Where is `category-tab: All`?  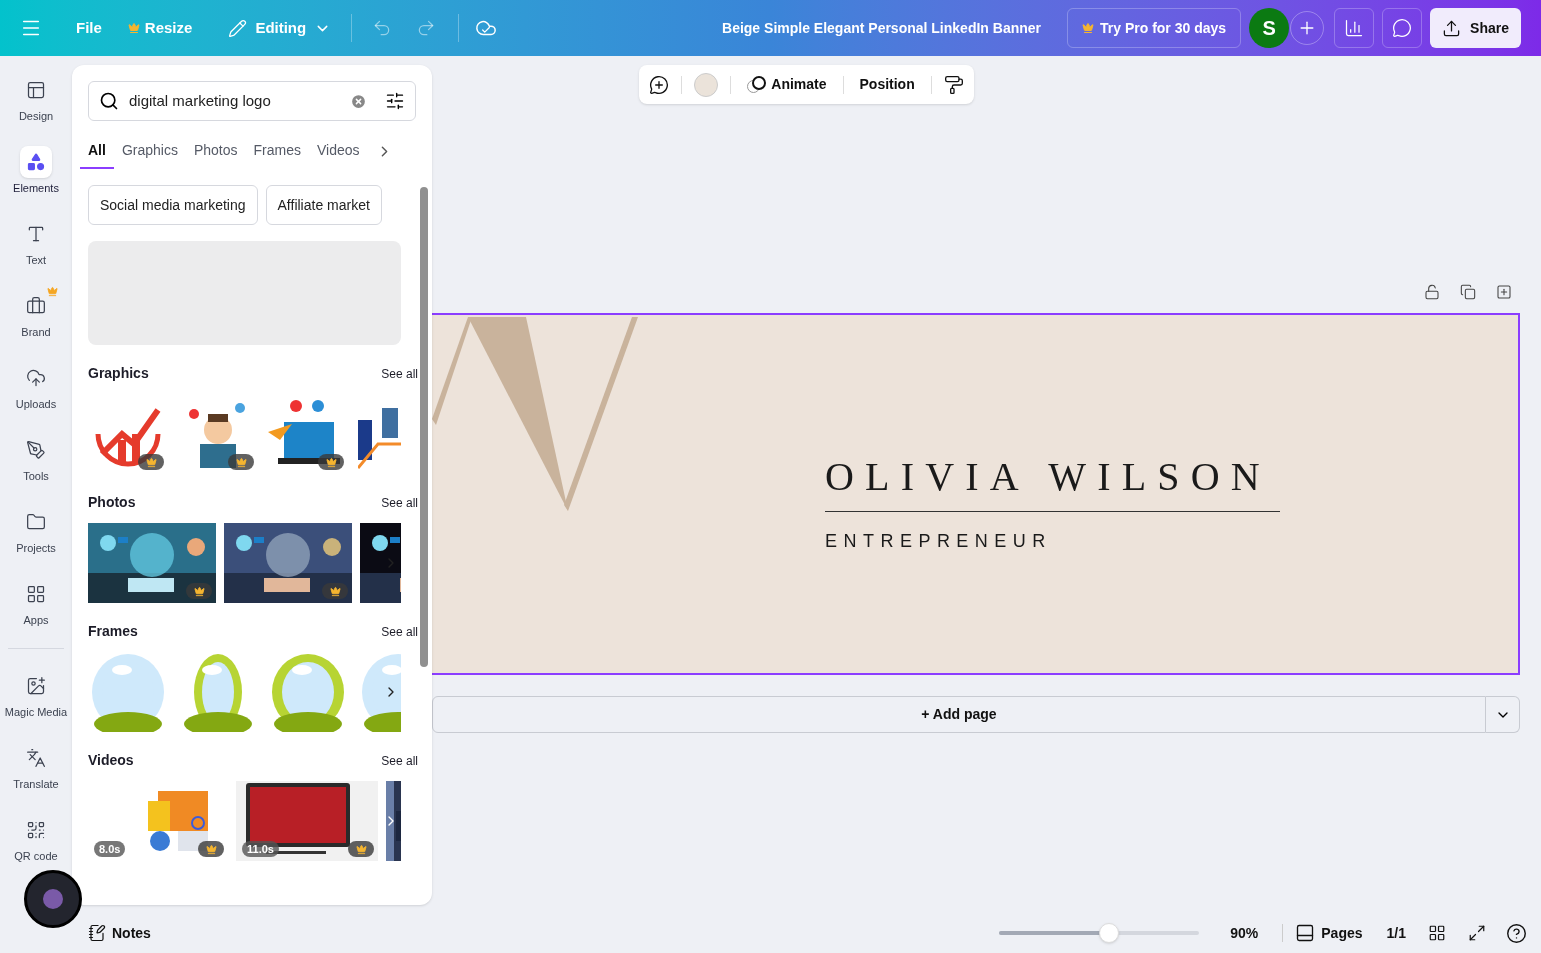 category-tab: All is located at coordinates (97, 151).